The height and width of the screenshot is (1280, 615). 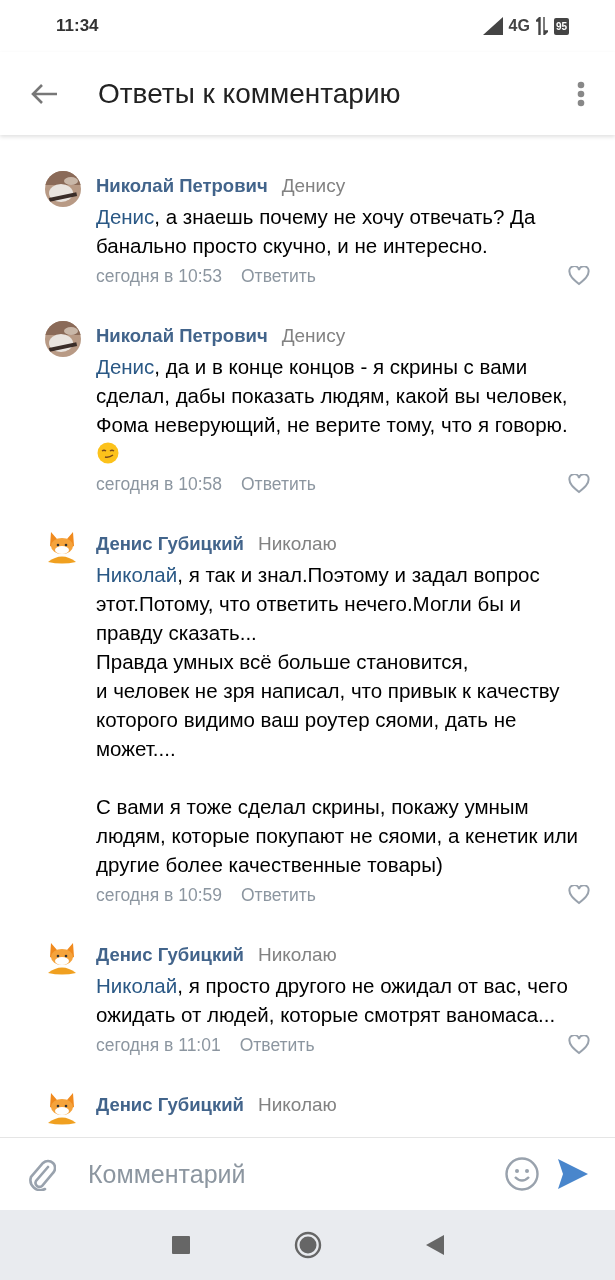 I want to click on comment-date: сегодня в 10:53, so click(x=159, y=276).